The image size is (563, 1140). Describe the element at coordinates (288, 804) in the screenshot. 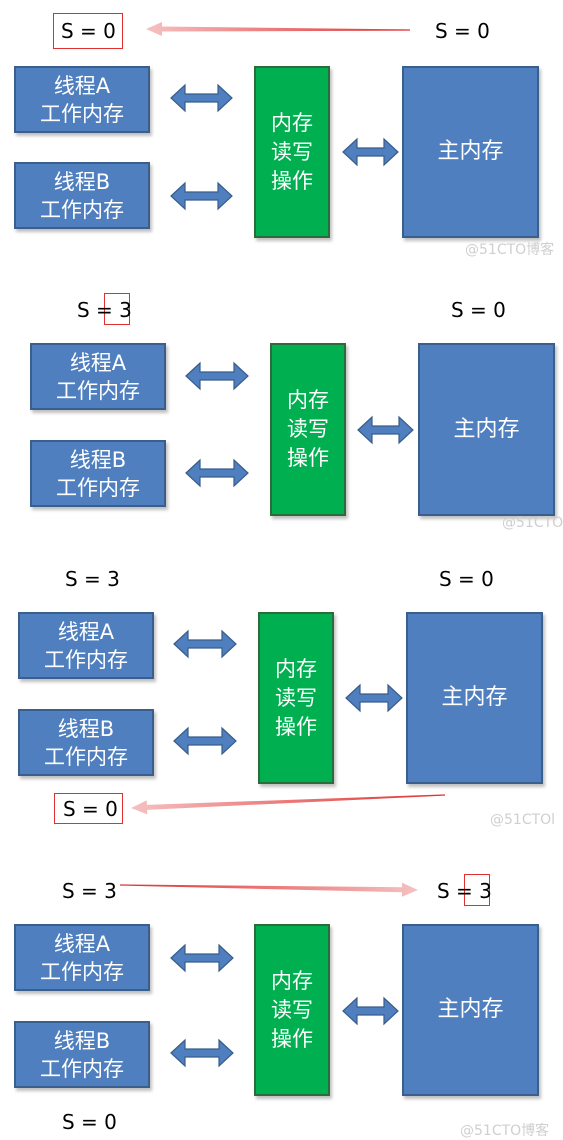

I see `sync-arrow-read-b` at that location.